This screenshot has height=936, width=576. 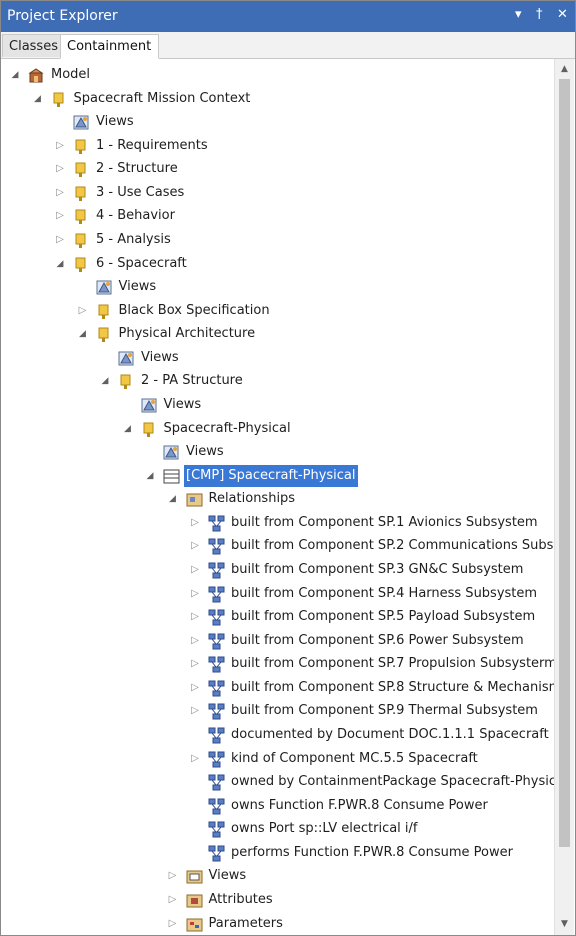 I want to click on tree-node-label: Physical Architecture, so click(x=187, y=334).